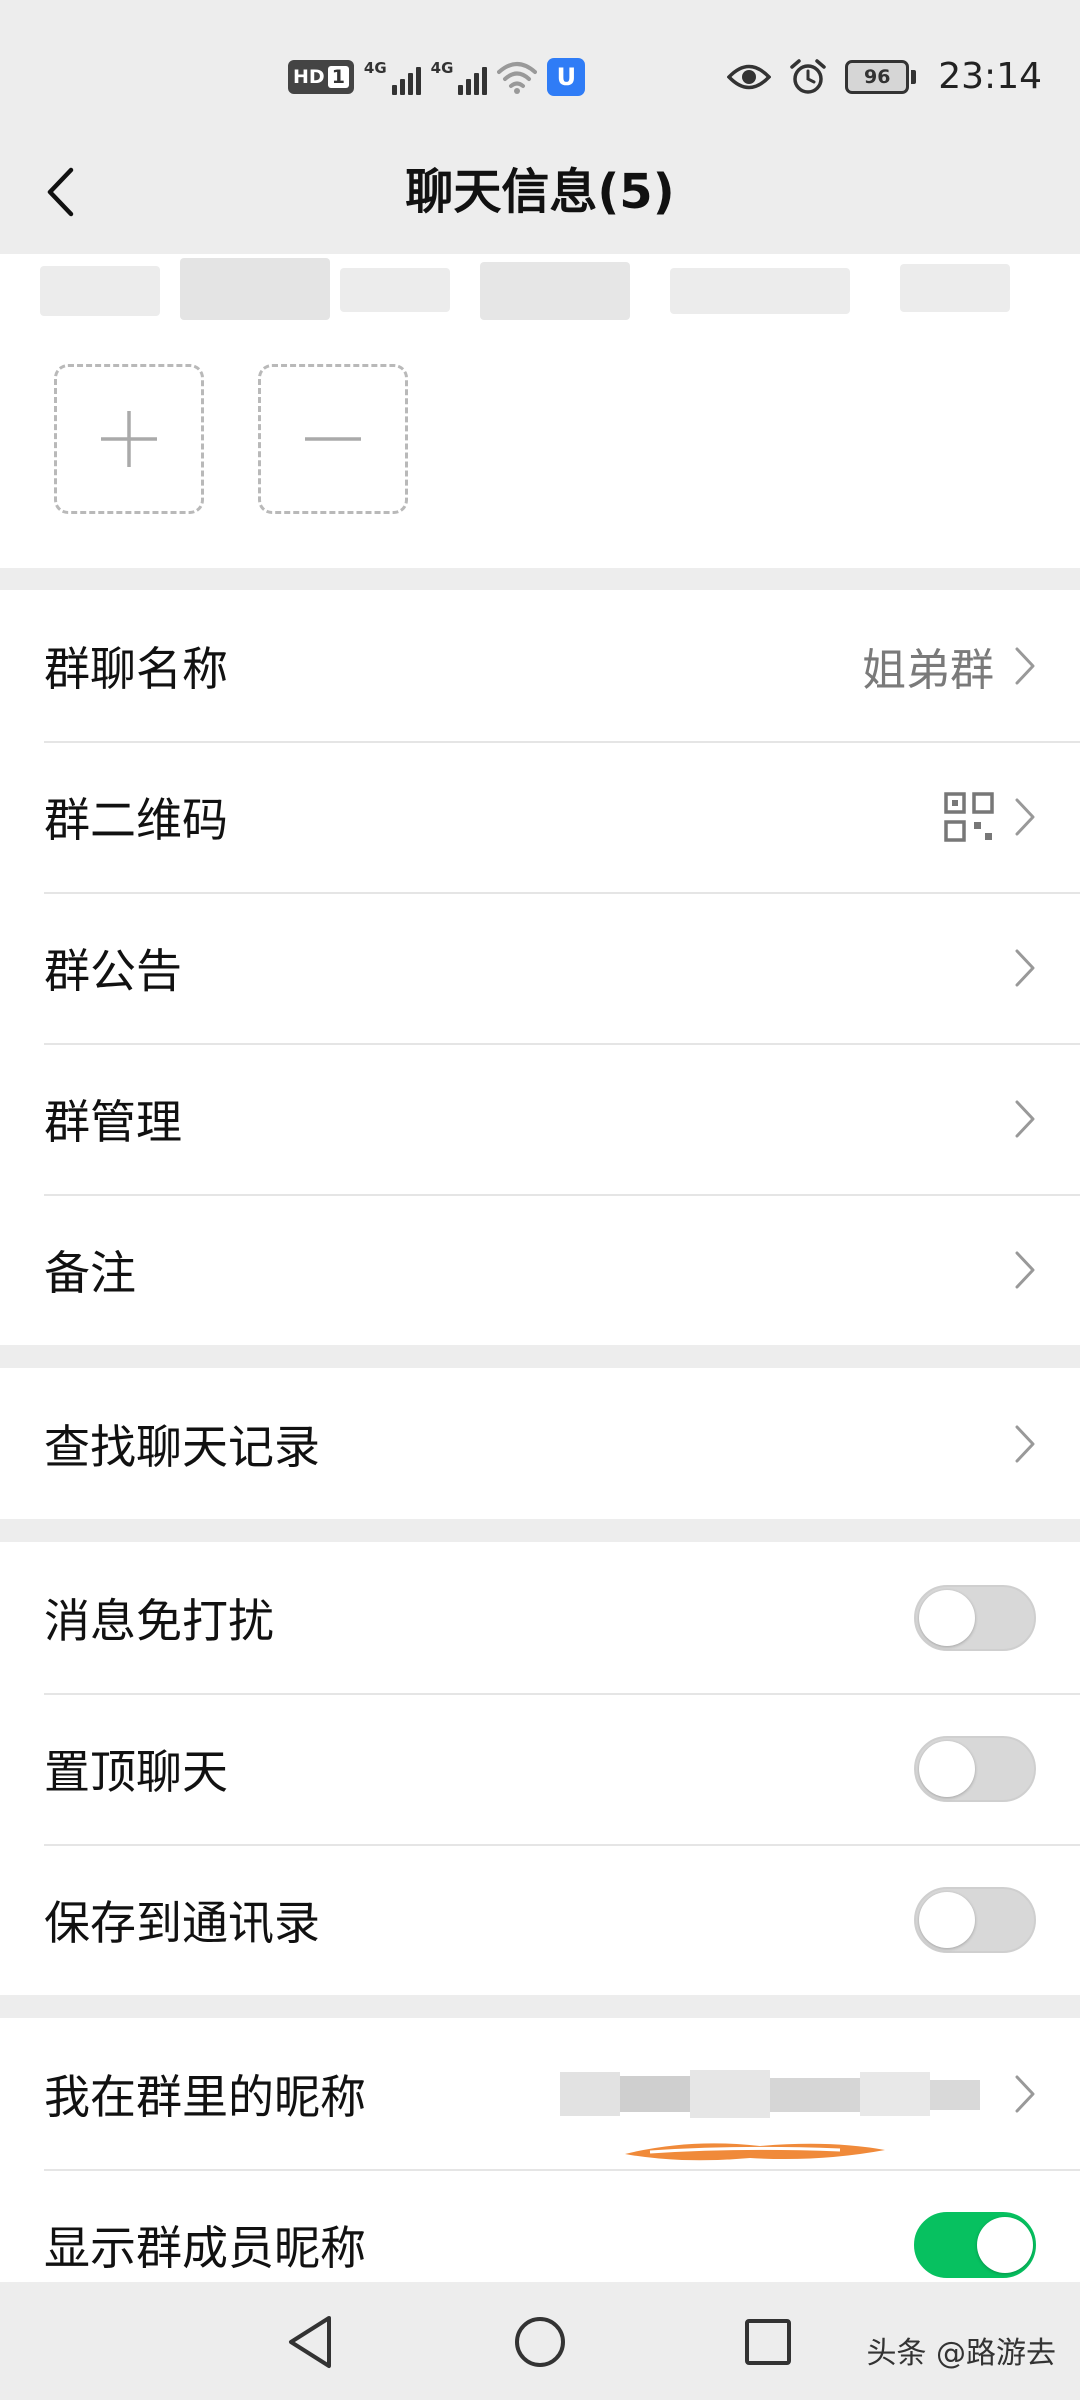 Image resolution: width=1080 pixels, height=2400 pixels. I want to click on mute-row: 消息免打扰, so click(540, 1617).